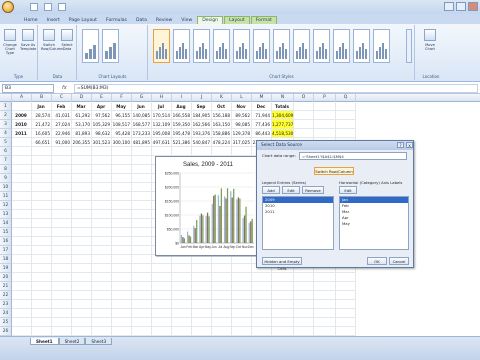  What do you see at coordinates (6, 142) in the screenshot?
I see `row-header: 5` at bounding box center [6, 142].